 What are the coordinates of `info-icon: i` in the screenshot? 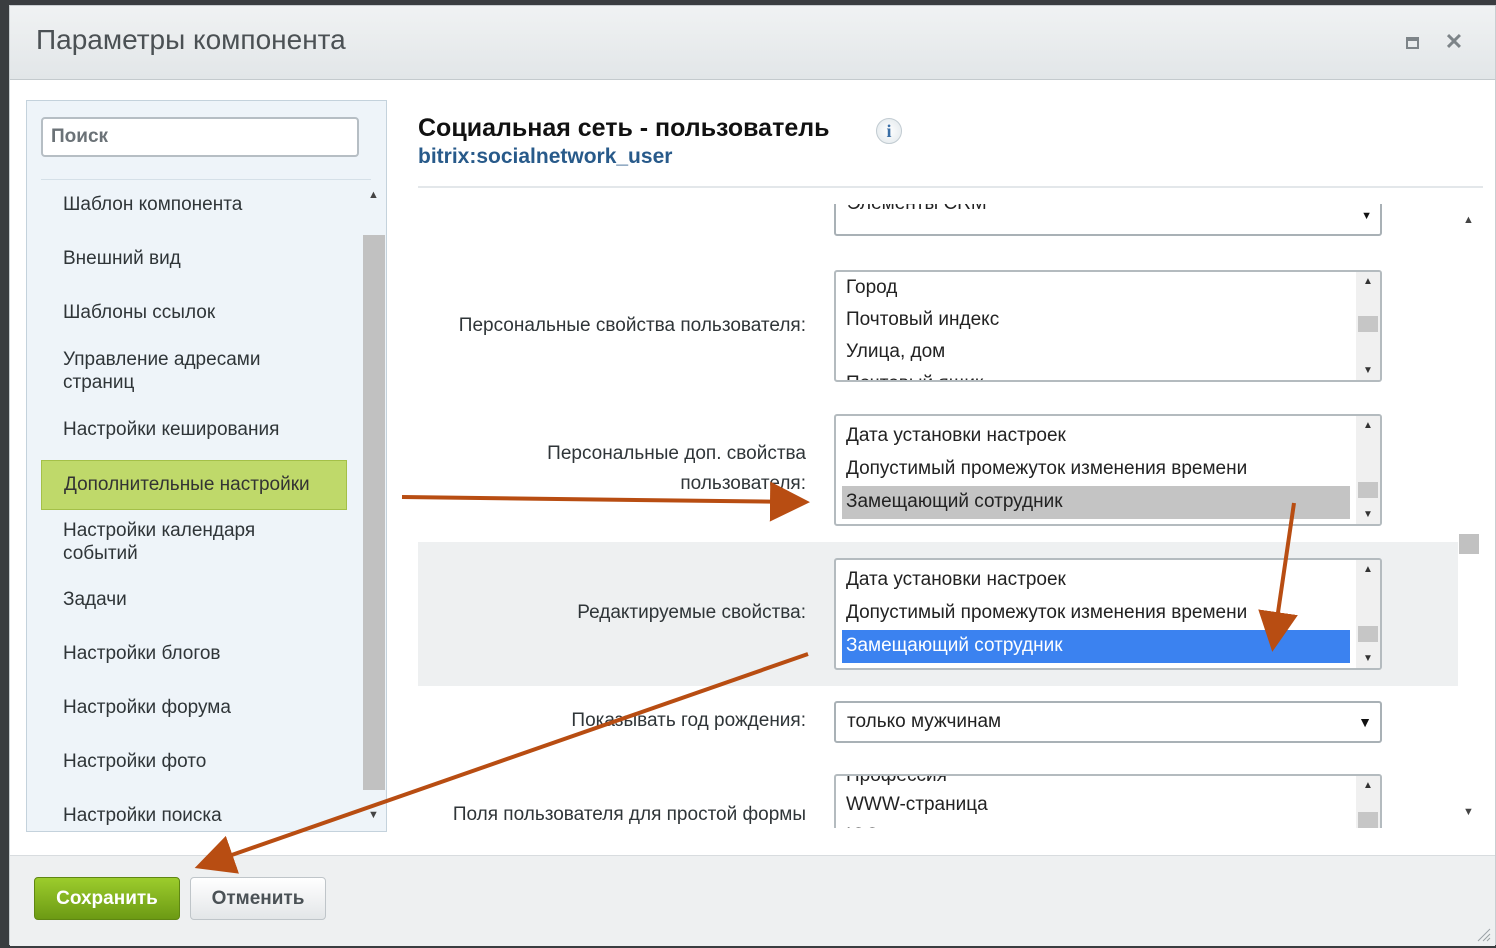 It's located at (889, 131).